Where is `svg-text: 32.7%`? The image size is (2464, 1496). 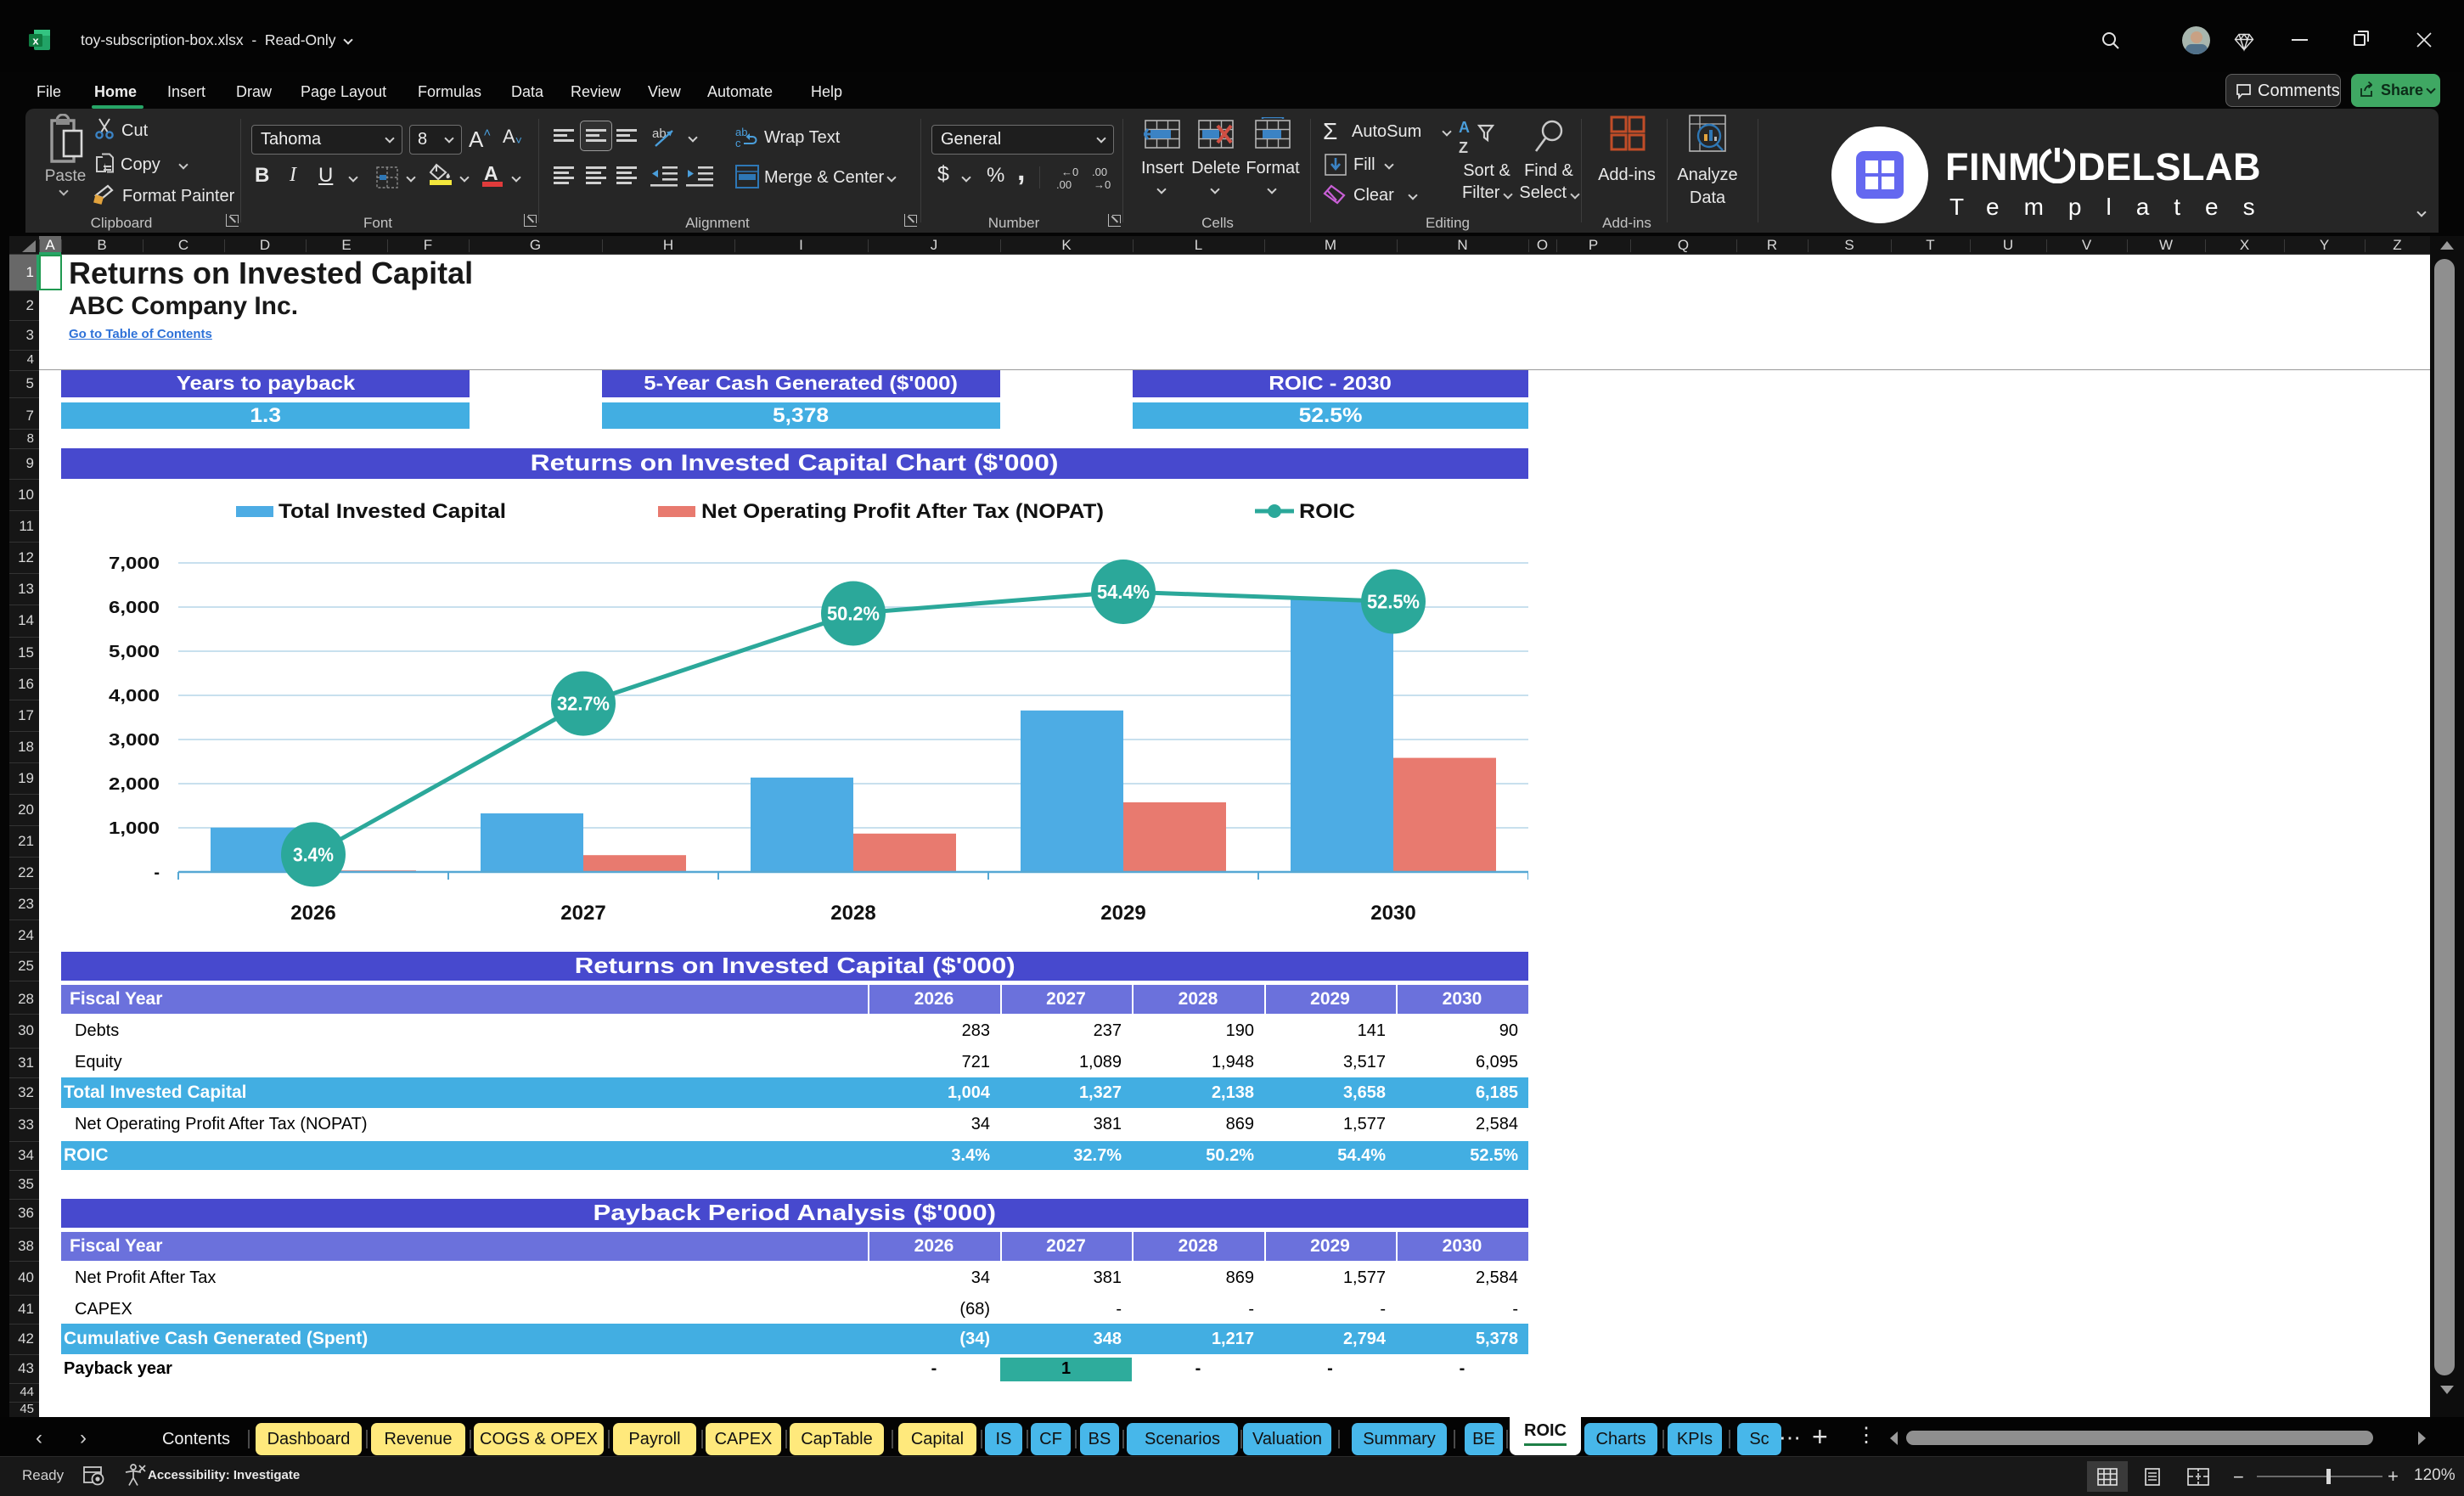
svg-text: 32.7% is located at coordinates (583, 704).